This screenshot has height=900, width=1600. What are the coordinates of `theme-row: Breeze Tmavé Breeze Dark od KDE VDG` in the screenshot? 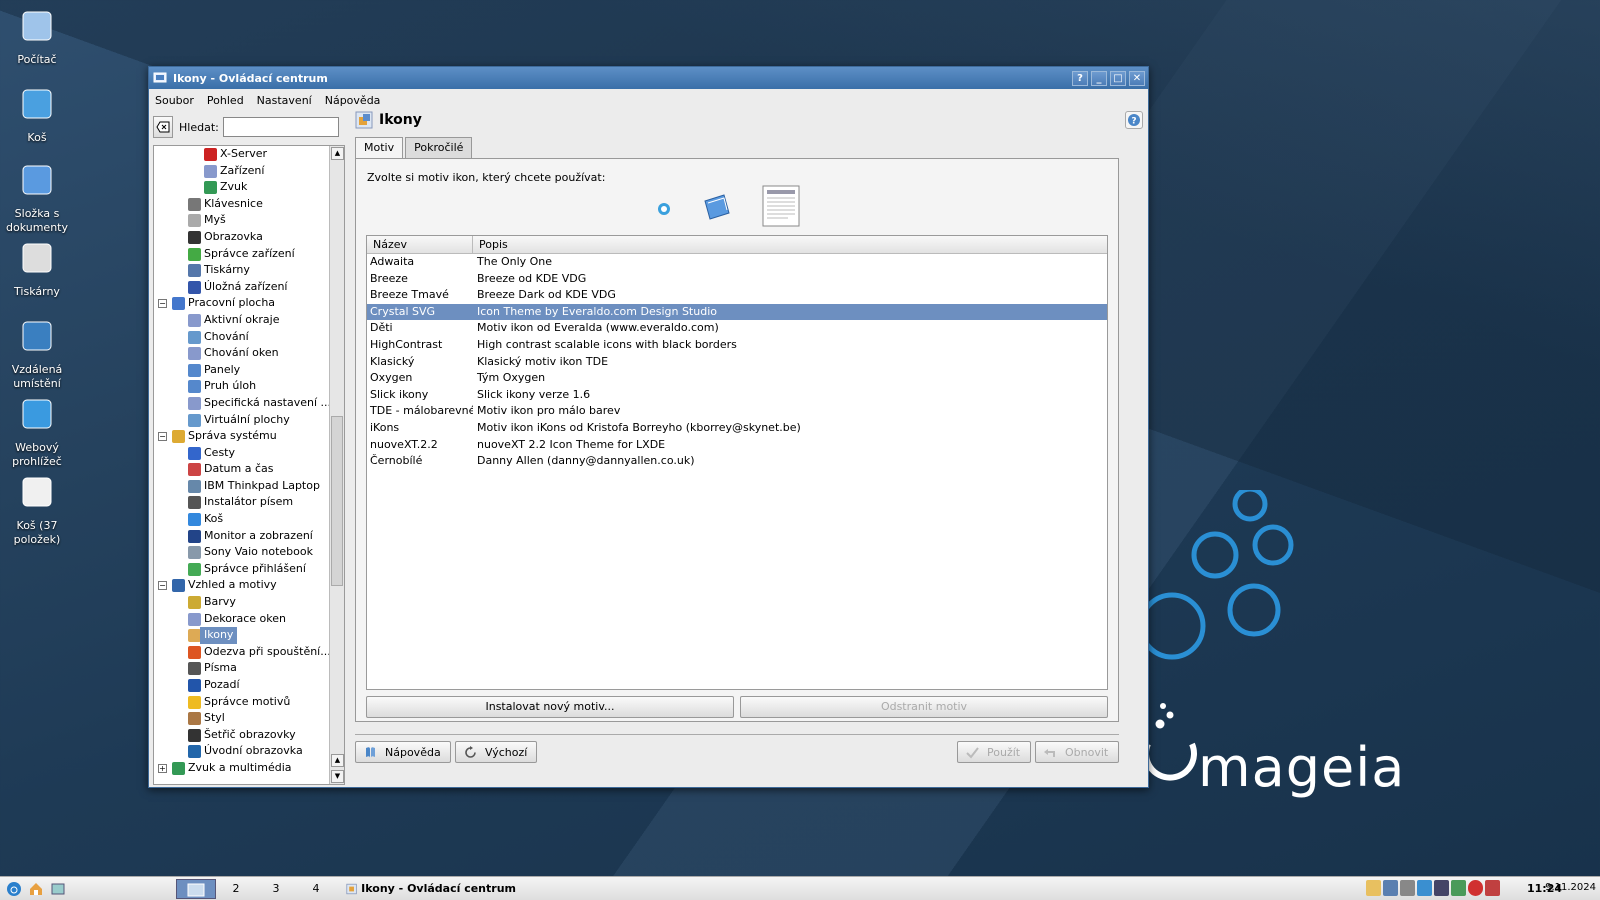 It's located at (737, 295).